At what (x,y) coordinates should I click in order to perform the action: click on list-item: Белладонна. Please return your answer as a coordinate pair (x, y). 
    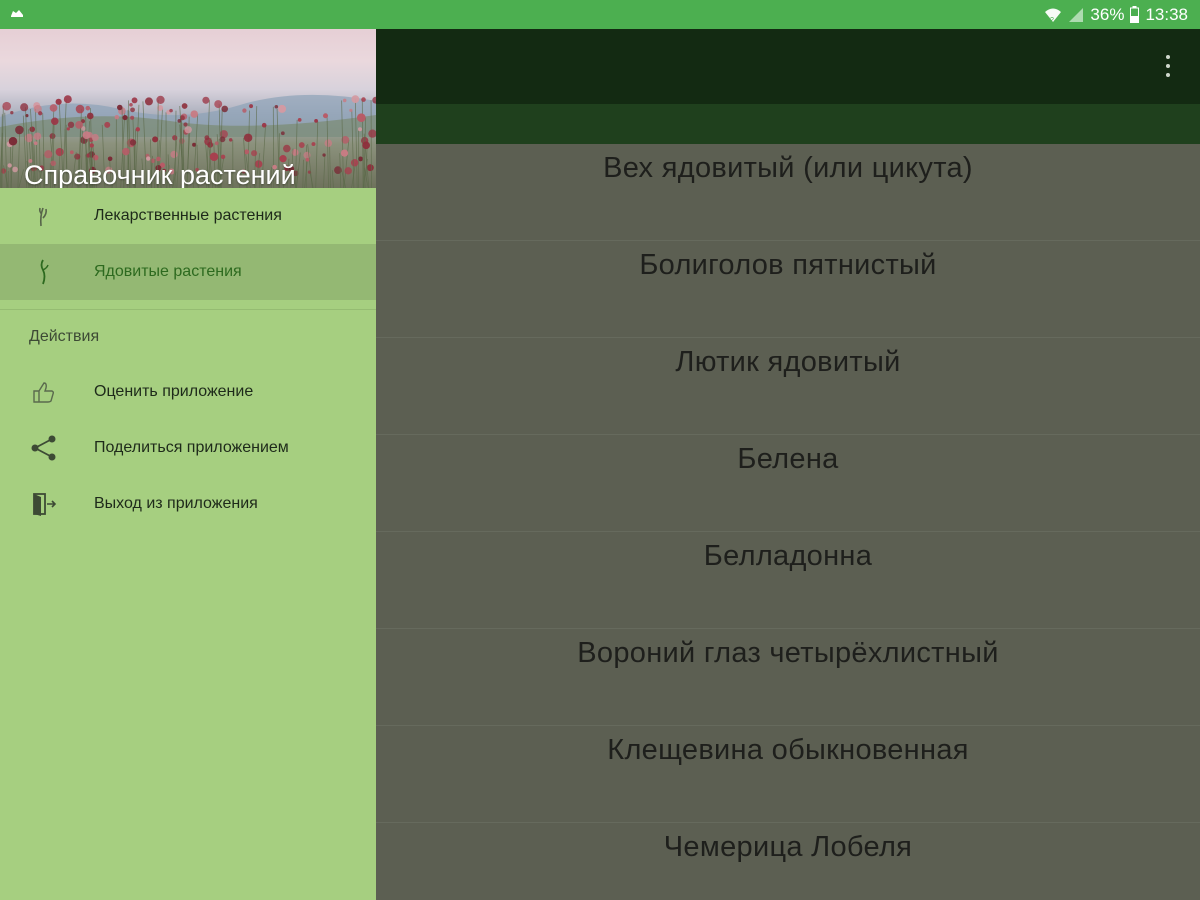
    Looking at the image, I should click on (788, 580).